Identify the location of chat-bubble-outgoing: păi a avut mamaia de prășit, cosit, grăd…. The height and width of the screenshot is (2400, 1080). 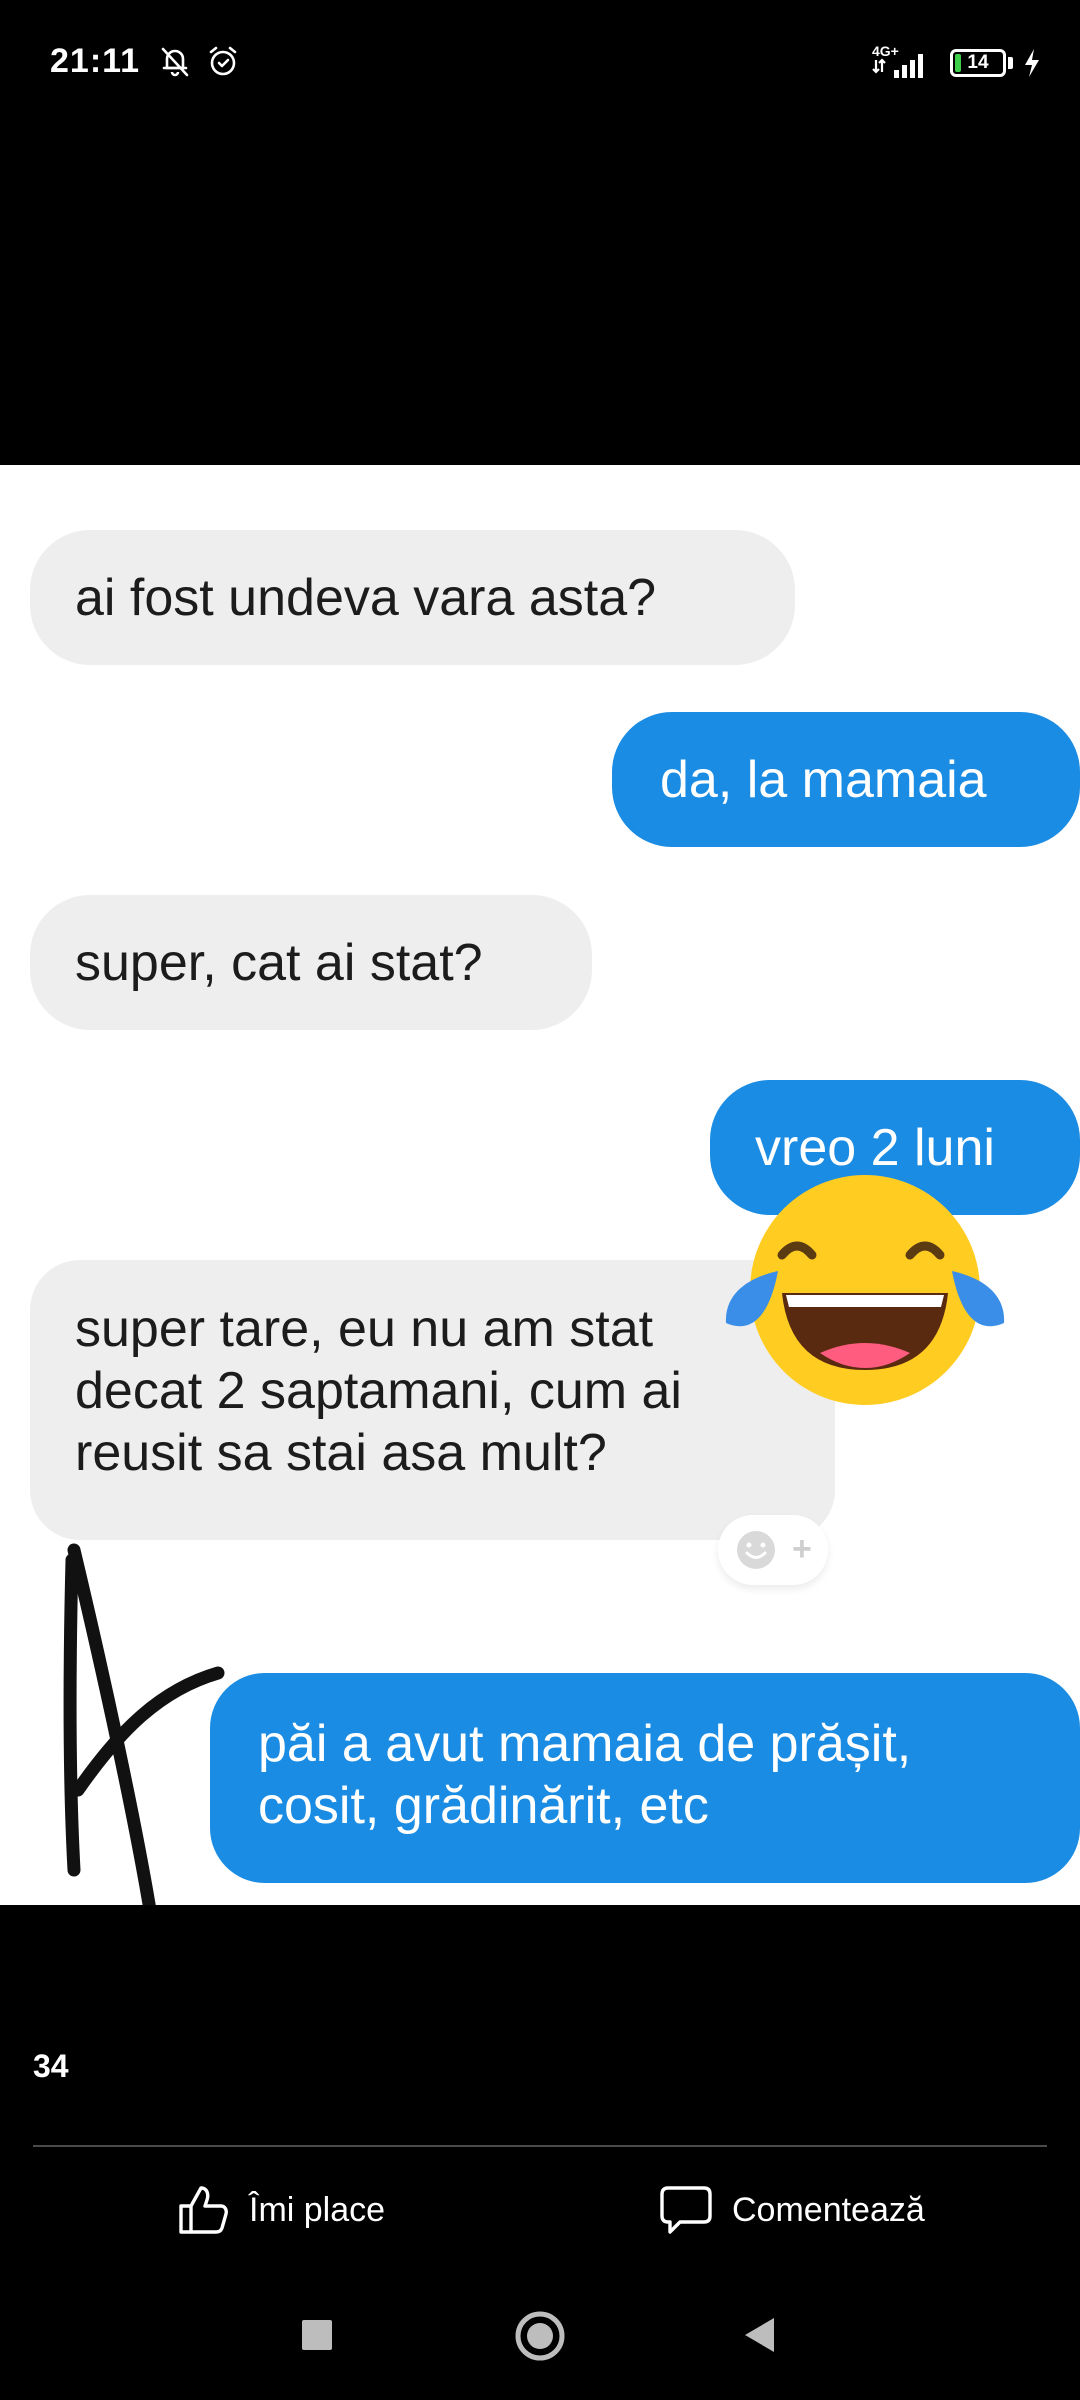
(645, 1778).